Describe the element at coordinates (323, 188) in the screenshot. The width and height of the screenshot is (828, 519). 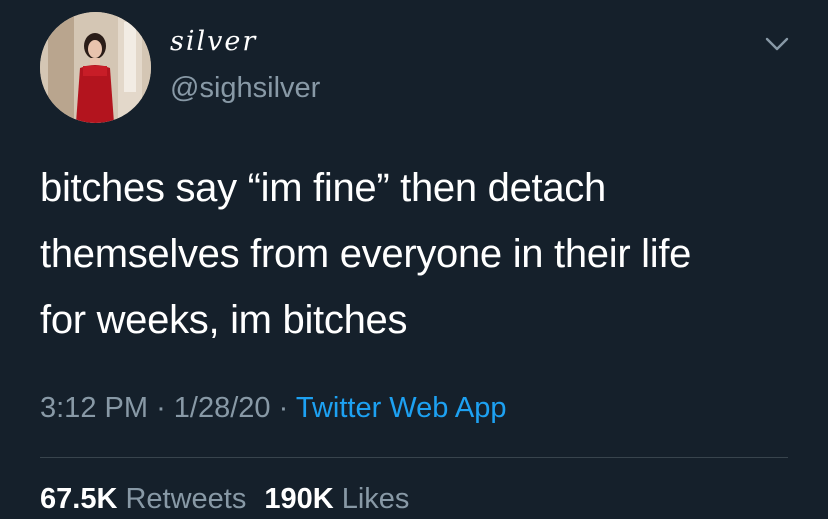
I see `tweet-text-line: bitches say “im fine” then detach` at that location.